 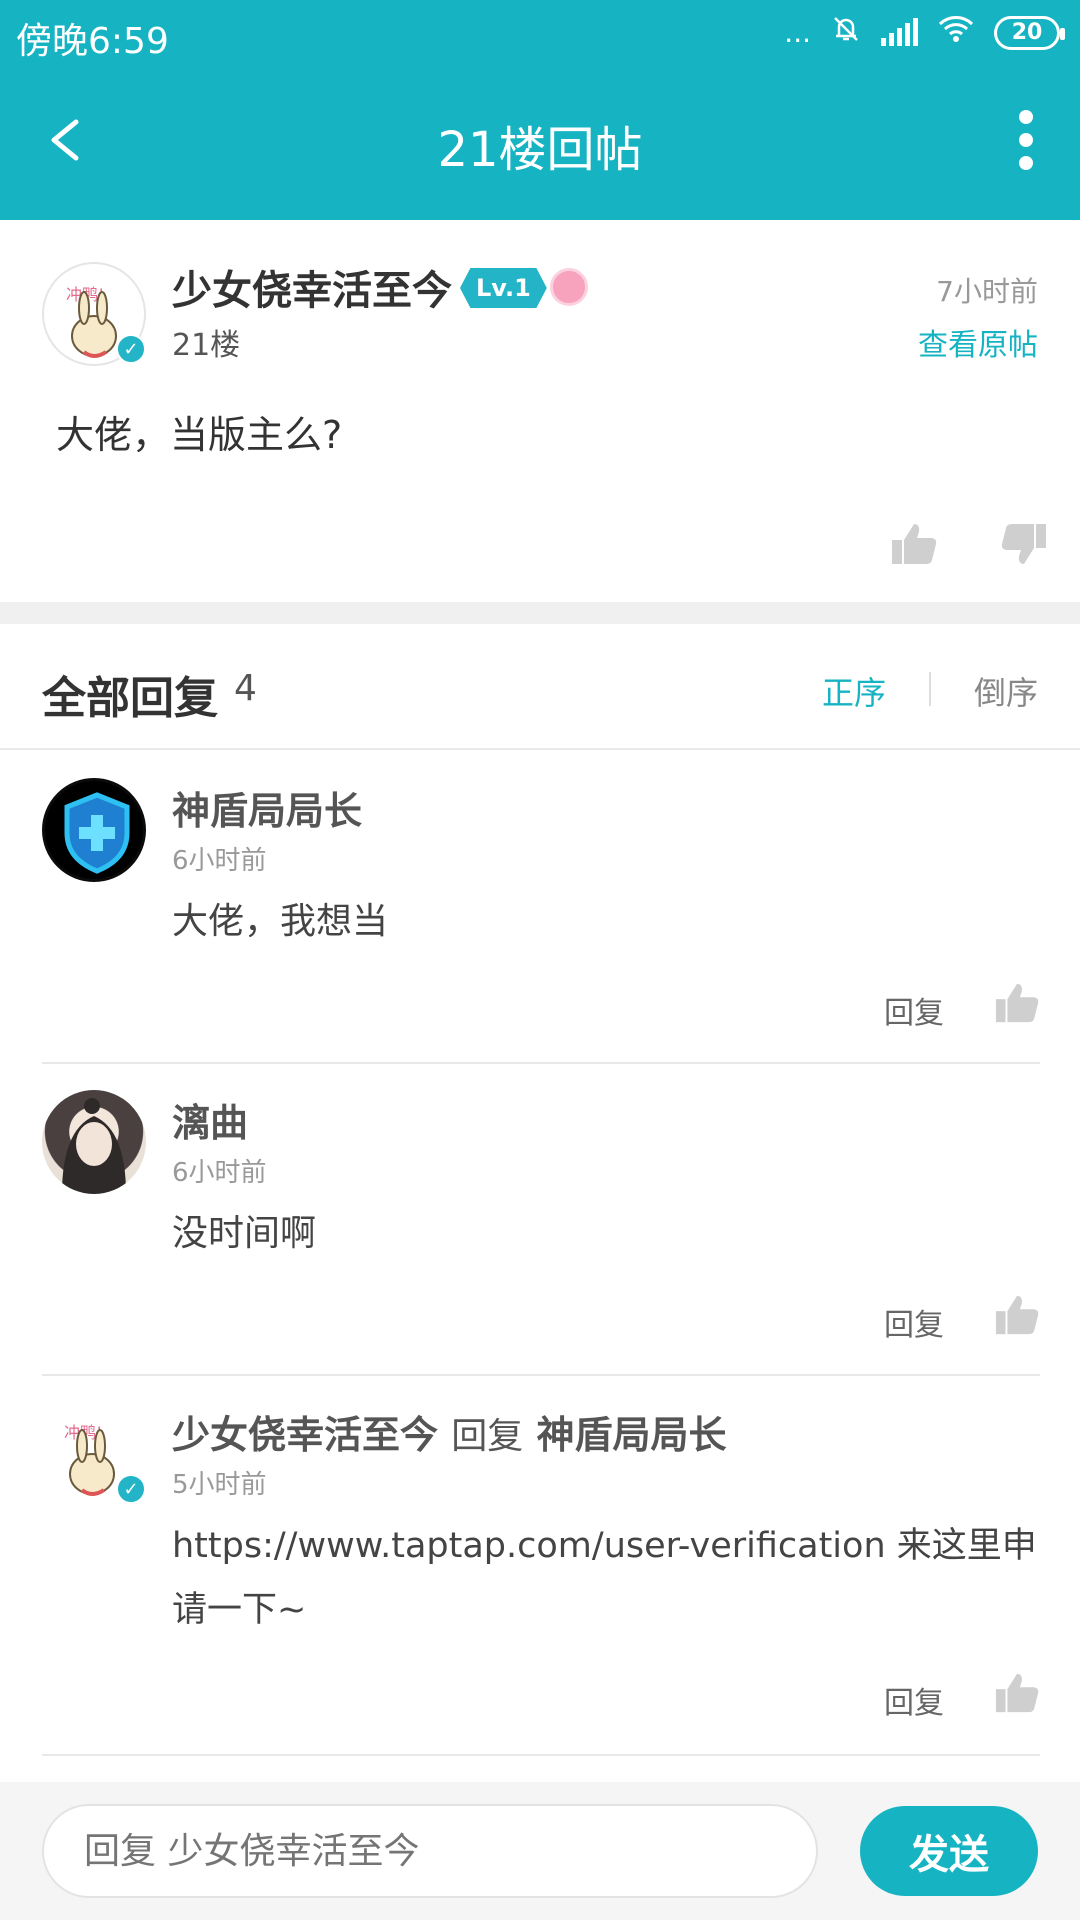 What do you see at coordinates (245, 688) in the screenshot?
I see `replies-count: 4` at bounding box center [245, 688].